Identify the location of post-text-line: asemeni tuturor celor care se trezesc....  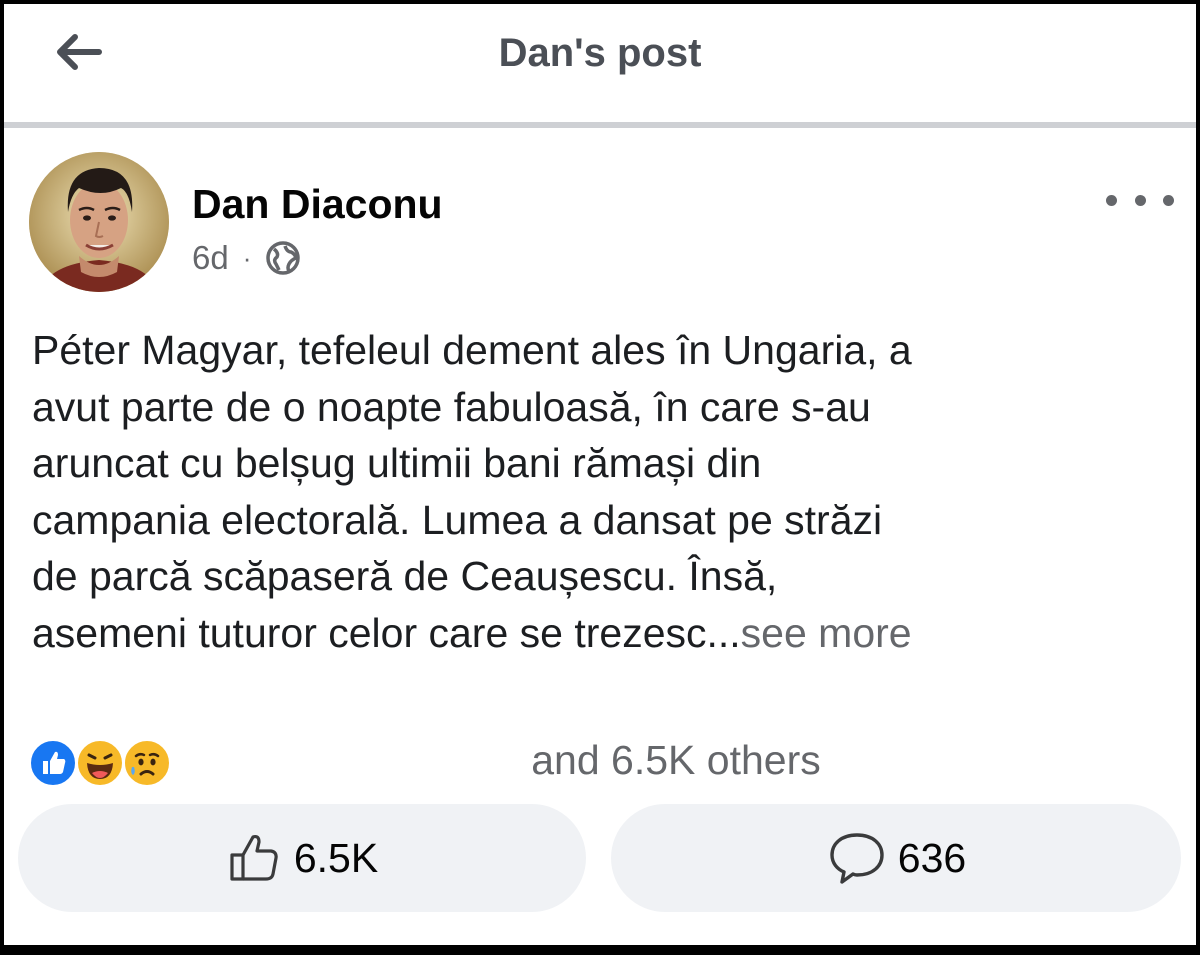
(386, 632).